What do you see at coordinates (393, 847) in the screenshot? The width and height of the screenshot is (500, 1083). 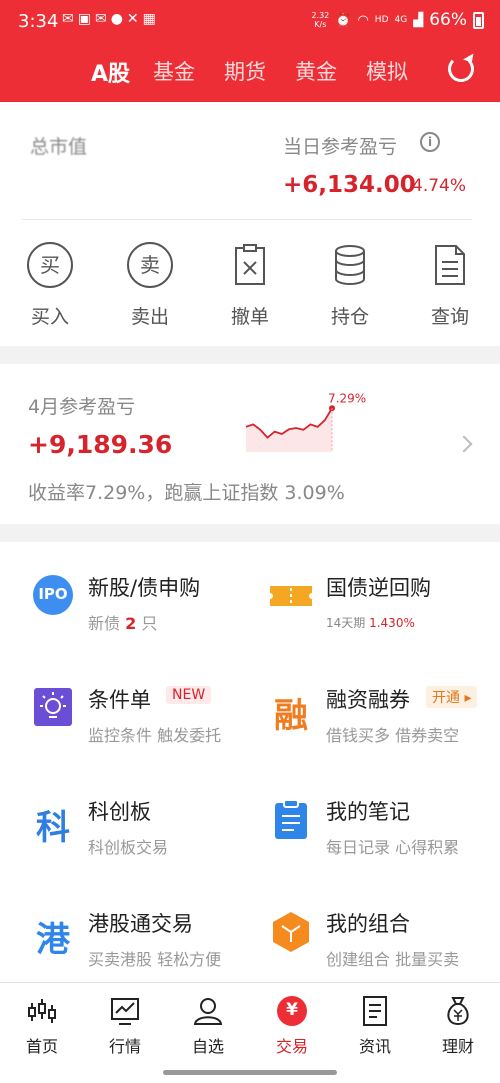 I see `feature-desc: 每日记录 心得积累` at bounding box center [393, 847].